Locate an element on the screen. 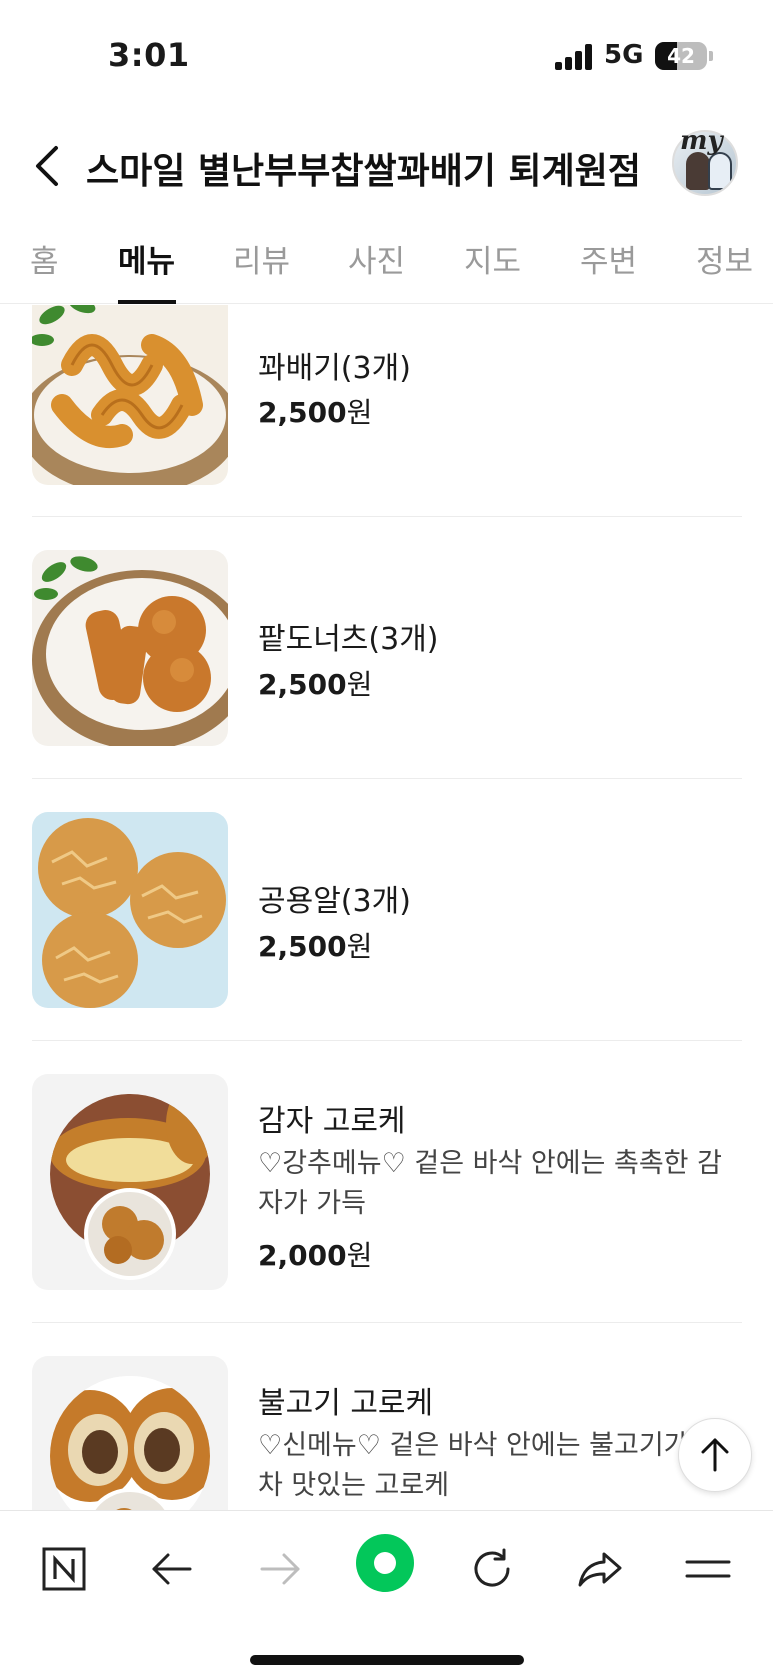 The width and height of the screenshot is (773, 1676). red-bean-donut-photo is located at coordinates (130, 648).